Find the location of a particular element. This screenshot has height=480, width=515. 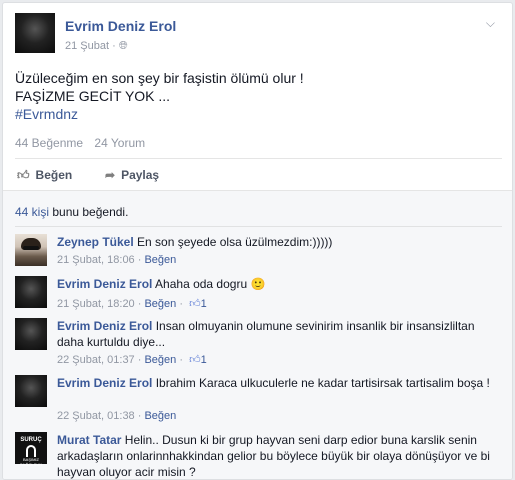

comment-text: Evrim Deniz Erol Ahaha oda dogru 🙂 is located at coordinates (161, 284).